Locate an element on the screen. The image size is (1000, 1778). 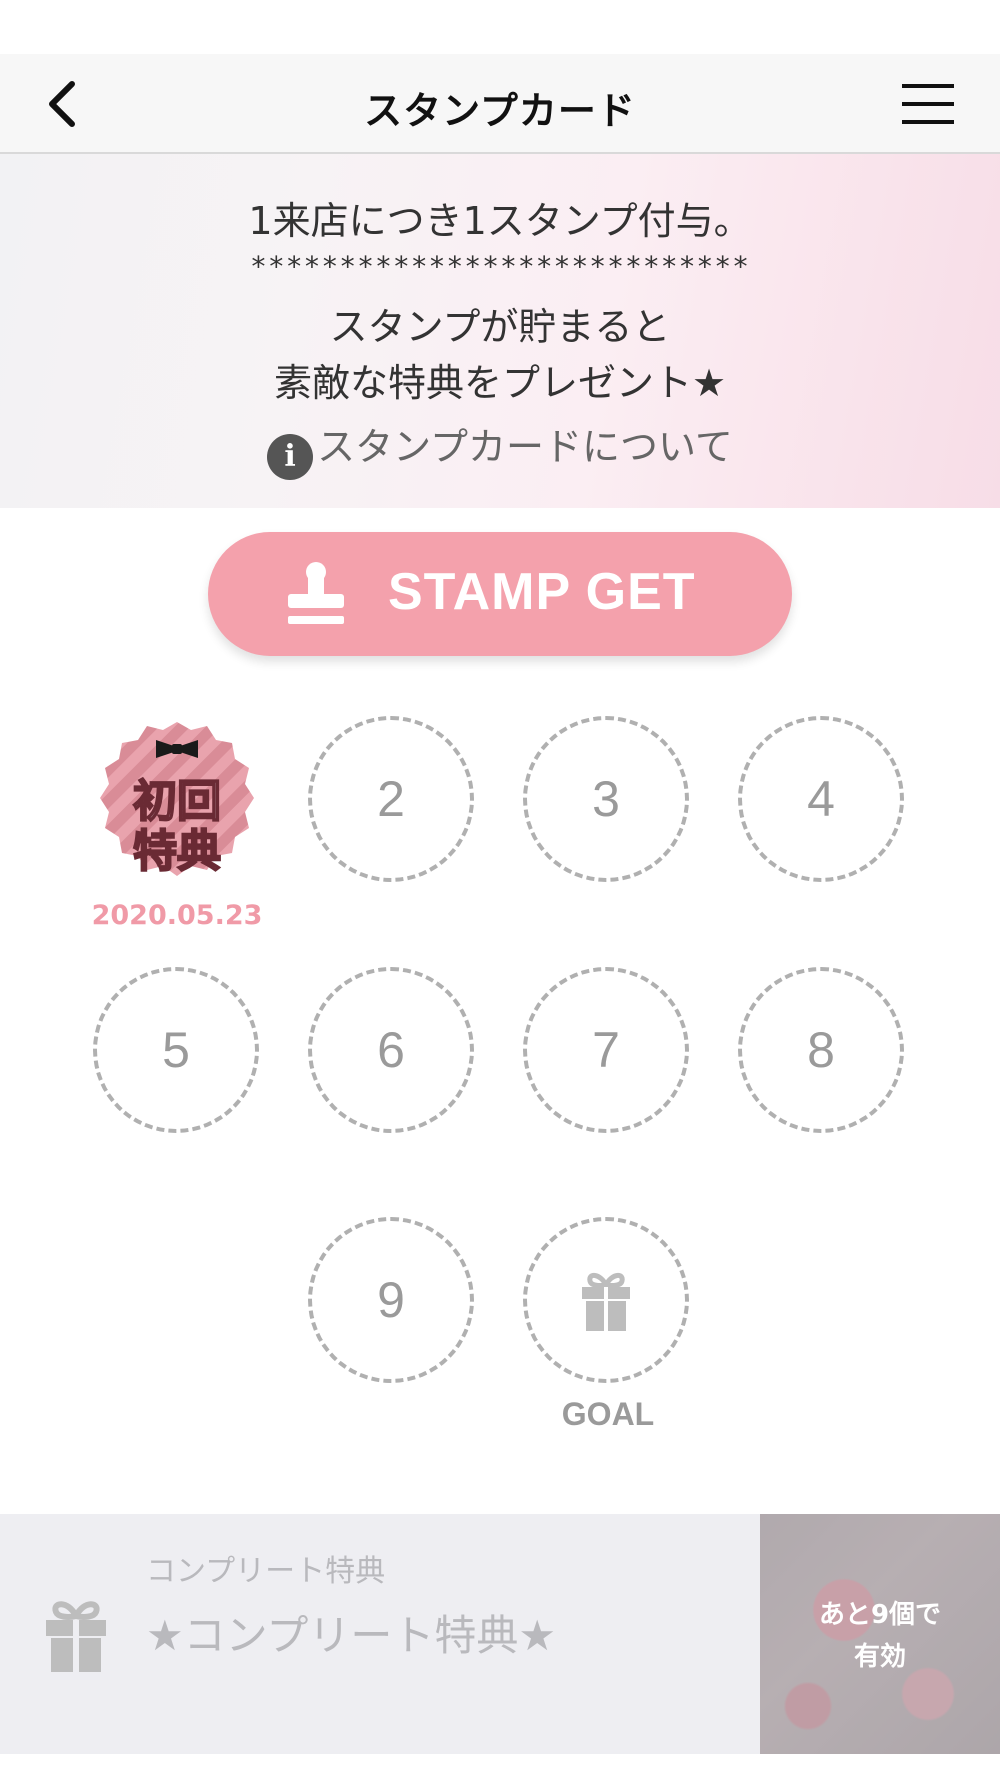
stamp-slot-3: 3 is located at coordinates (606, 799).